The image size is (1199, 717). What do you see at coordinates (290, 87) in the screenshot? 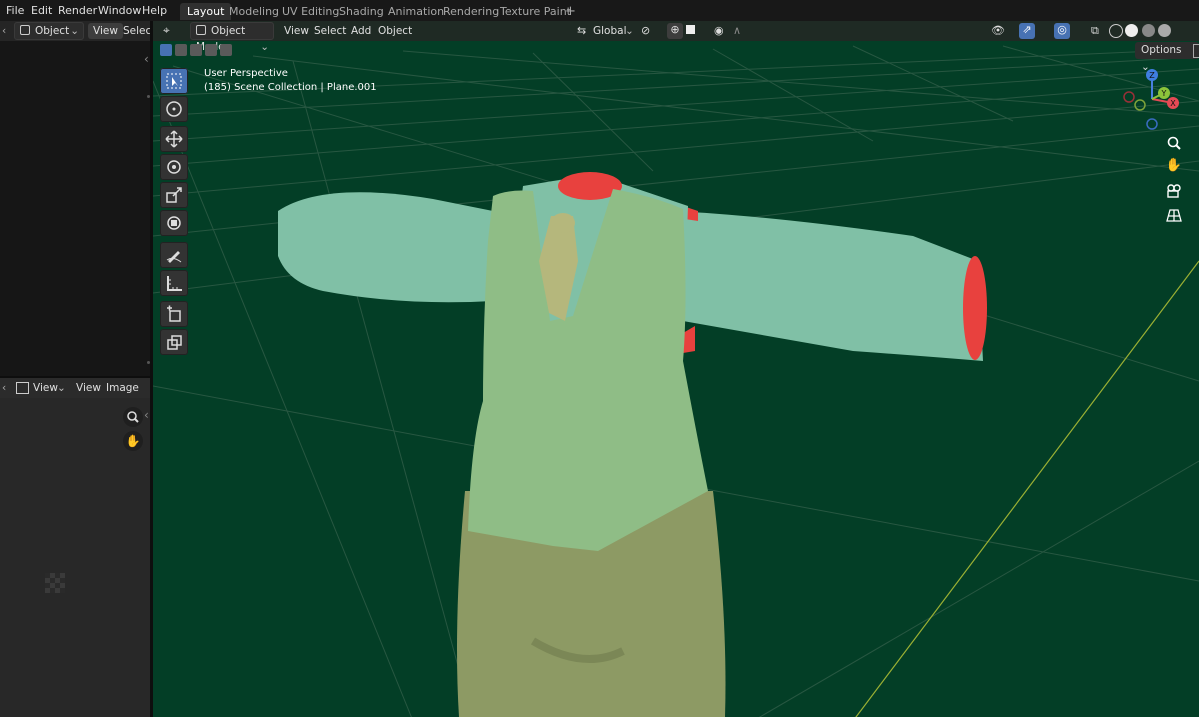
I see `collection-label: (185) Scene Collection | Plane.001` at bounding box center [290, 87].